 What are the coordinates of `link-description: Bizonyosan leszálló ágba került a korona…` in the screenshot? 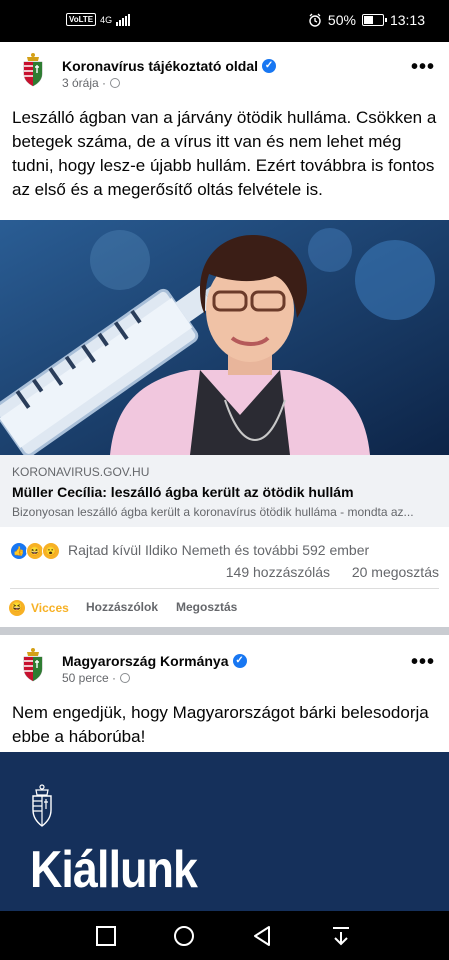 It's located at (213, 512).